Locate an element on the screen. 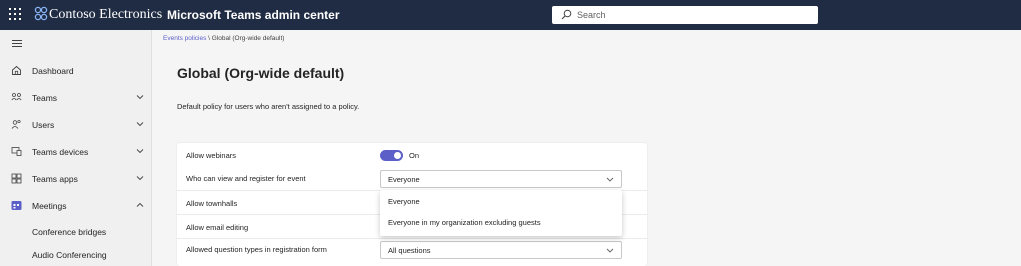  sidebar-item-label: Teams apps is located at coordinates (55, 179).